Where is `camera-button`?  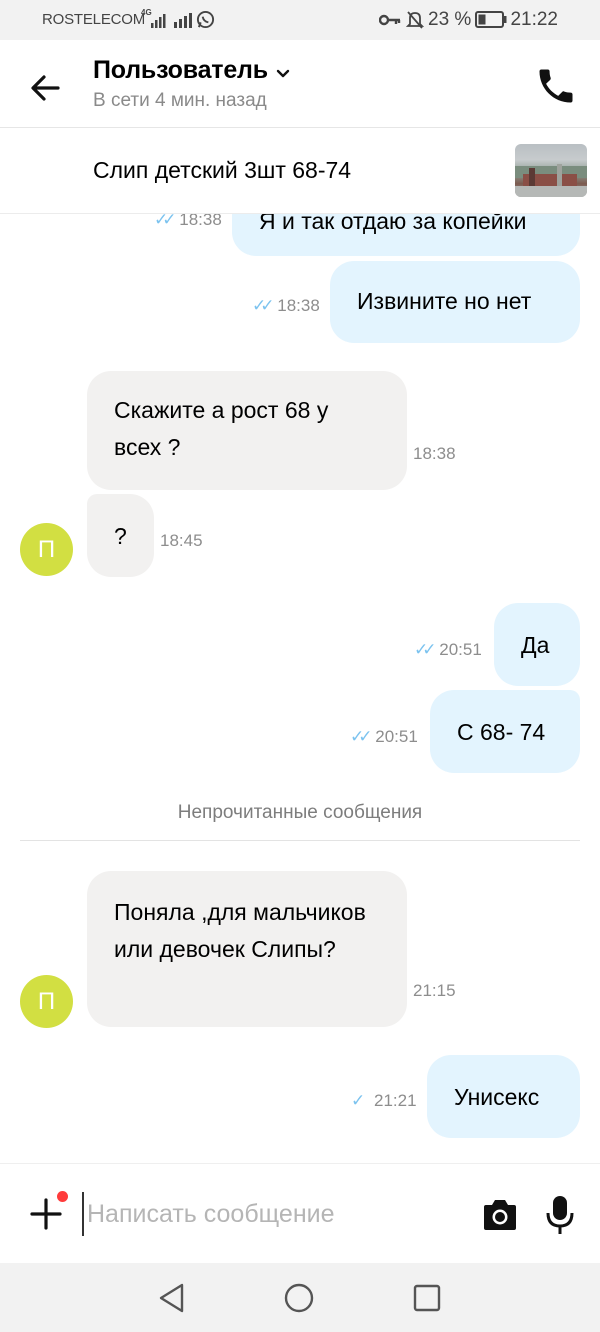 camera-button is located at coordinates (500, 1215).